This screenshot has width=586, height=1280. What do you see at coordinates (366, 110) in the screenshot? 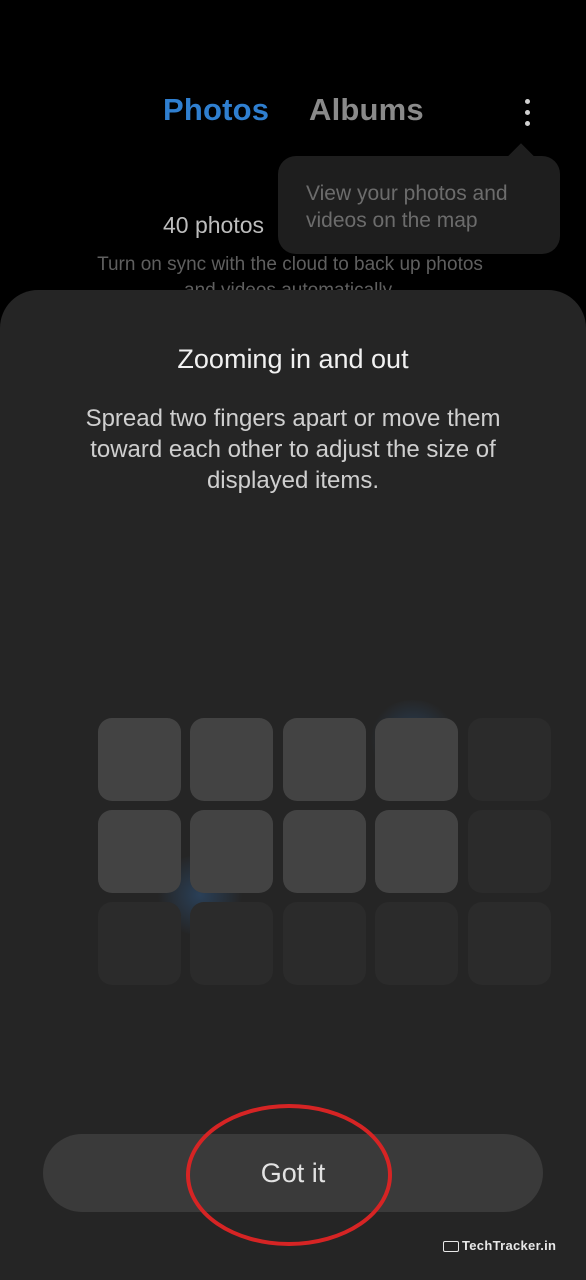
I see `tab-albums: Albums` at bounding box center [366, 110].